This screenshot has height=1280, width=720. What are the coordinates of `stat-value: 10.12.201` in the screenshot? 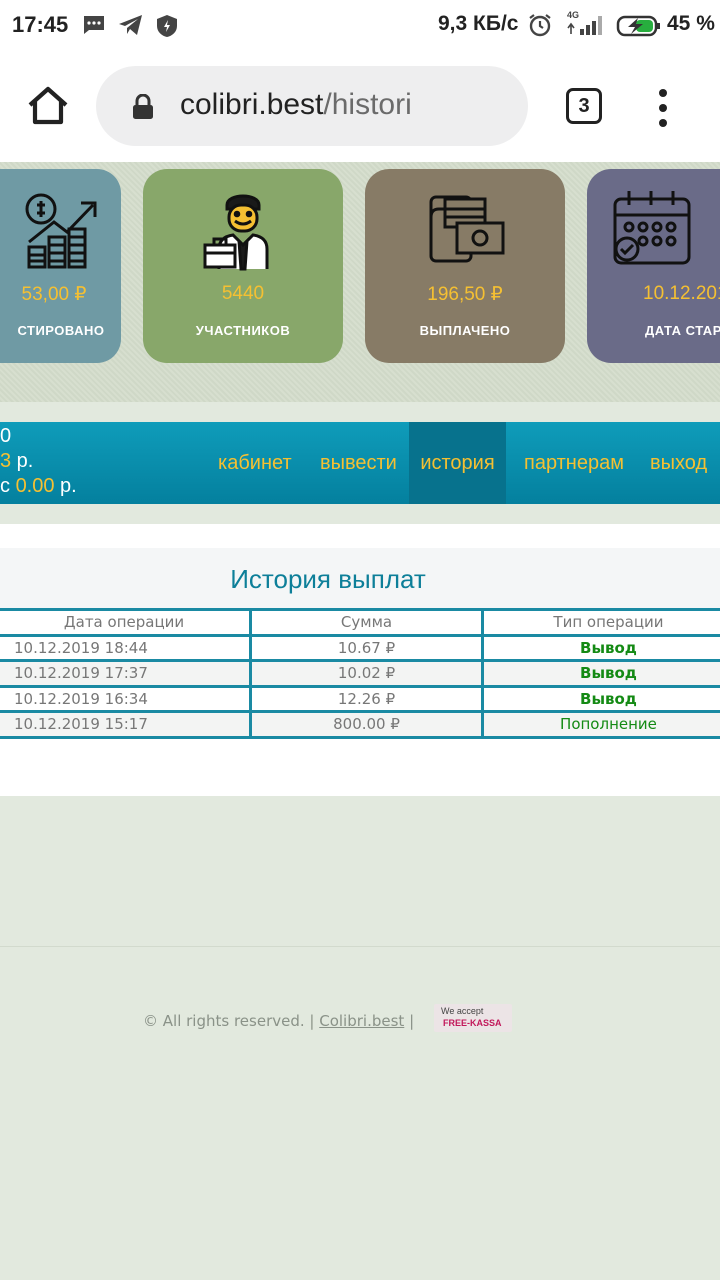 It's located at (681, 293).